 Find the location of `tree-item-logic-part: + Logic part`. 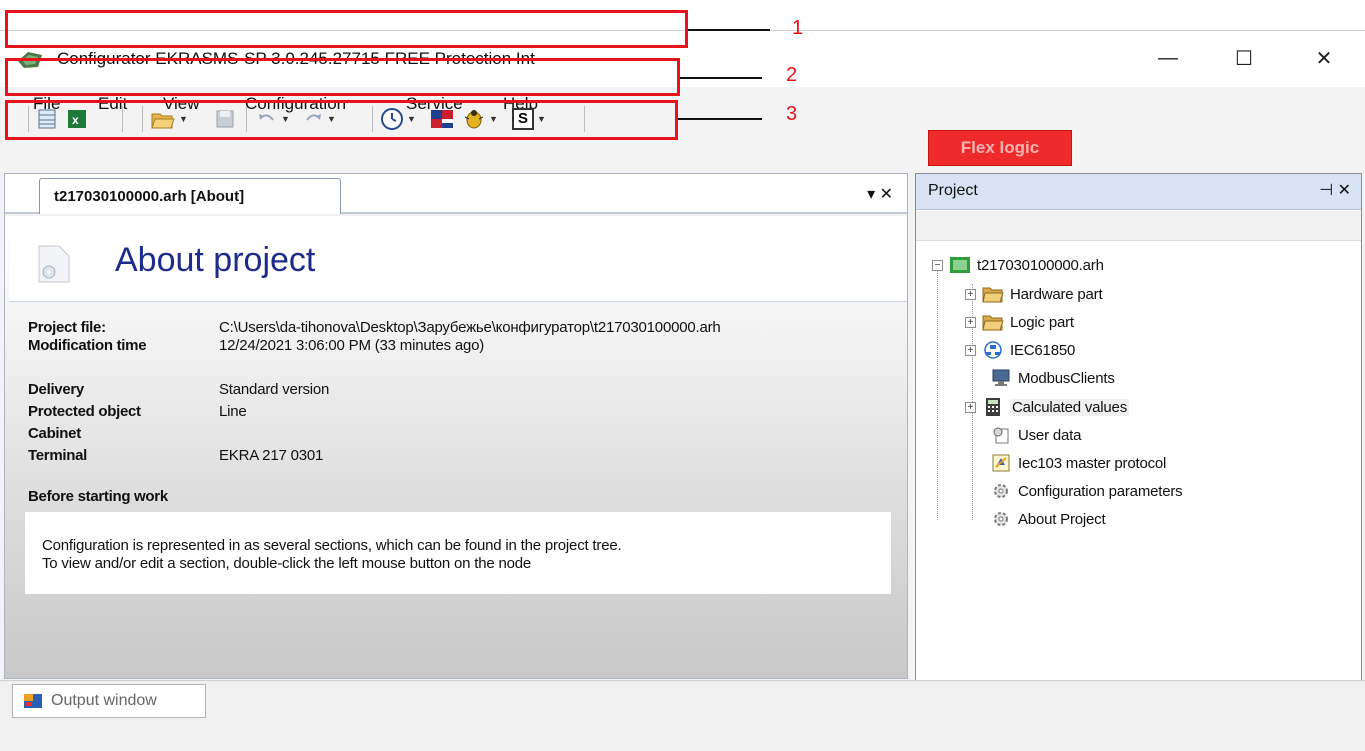

tree-item-logic-part: + Logic part is located at coordinates (1019, 322).